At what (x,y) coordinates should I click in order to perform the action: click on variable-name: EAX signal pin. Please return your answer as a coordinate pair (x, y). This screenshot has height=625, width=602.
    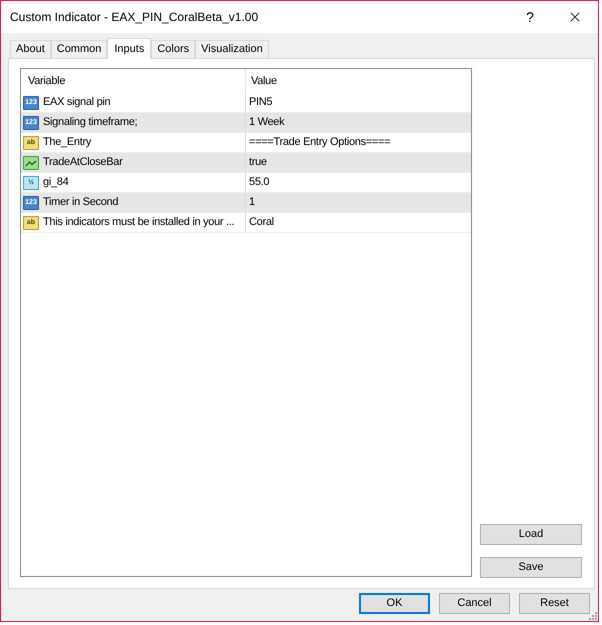
    Looking at the image, I should click on (76, 102).